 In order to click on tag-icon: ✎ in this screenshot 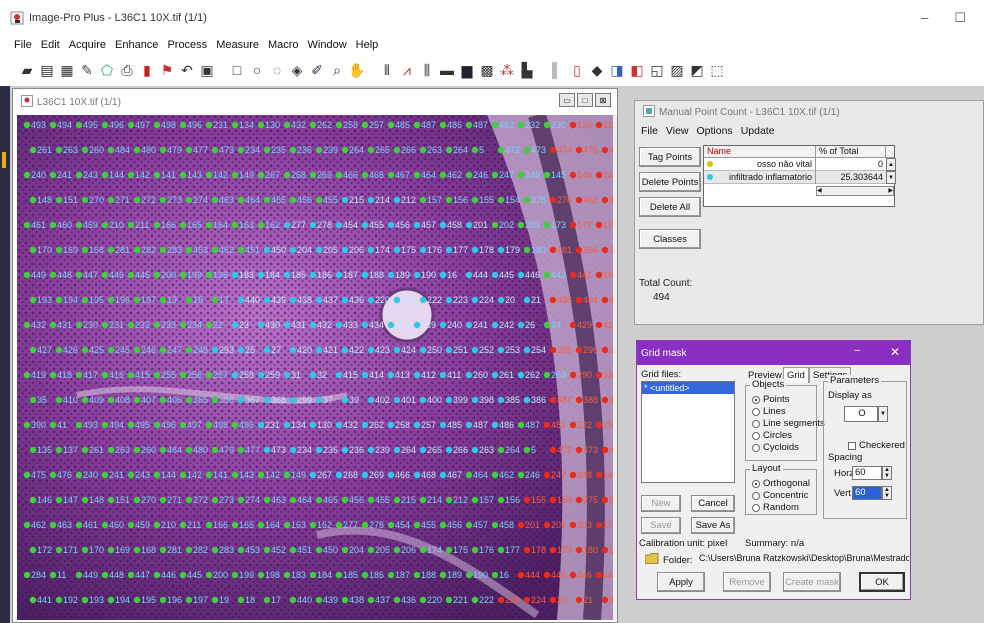, I will do `click(87, 70)`.